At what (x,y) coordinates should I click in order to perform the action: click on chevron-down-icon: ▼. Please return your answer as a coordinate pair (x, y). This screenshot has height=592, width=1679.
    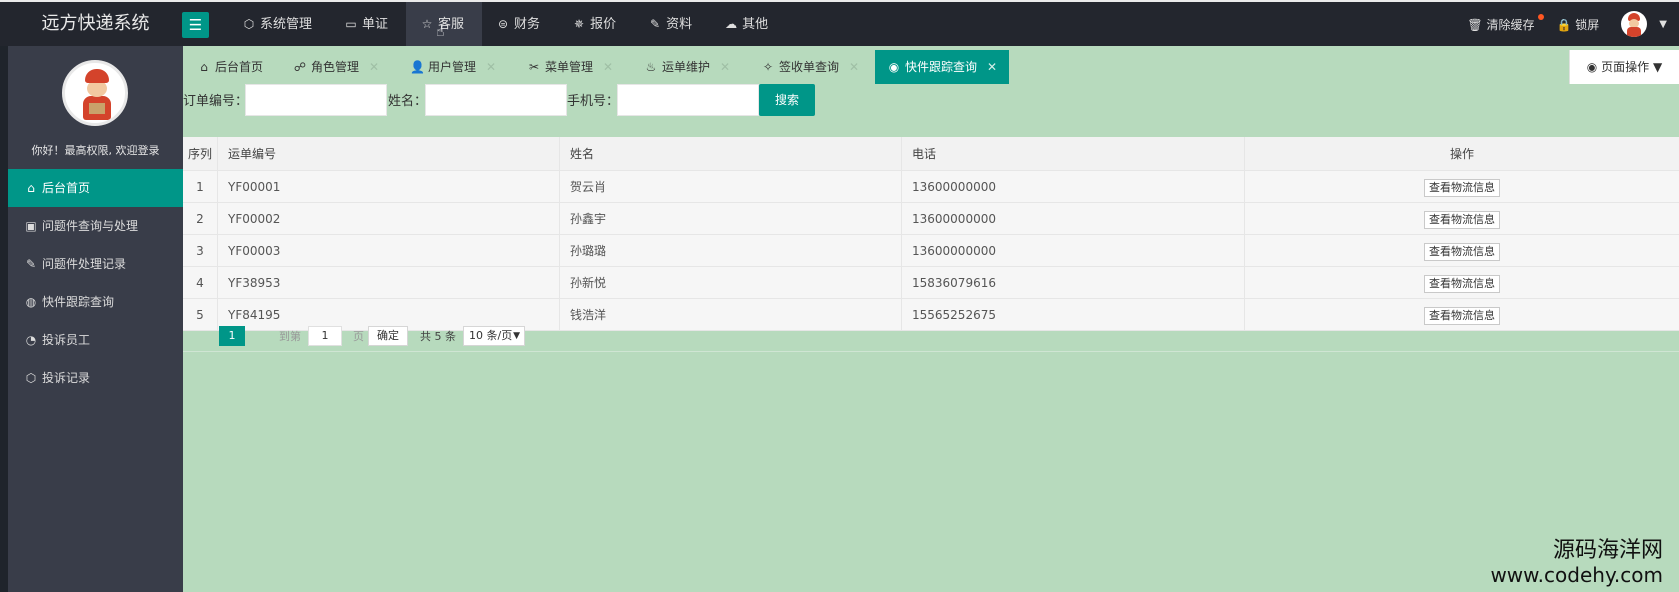
    Looking at the image, I should click on (1663, 24).